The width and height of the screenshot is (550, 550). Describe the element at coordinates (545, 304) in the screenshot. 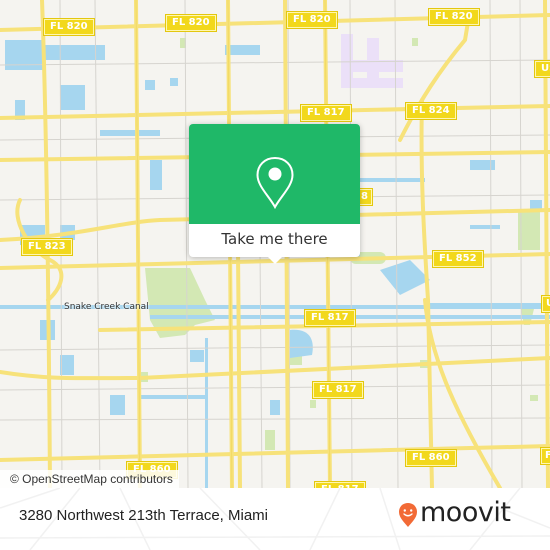

I see `route-shield-us: U` at that location.